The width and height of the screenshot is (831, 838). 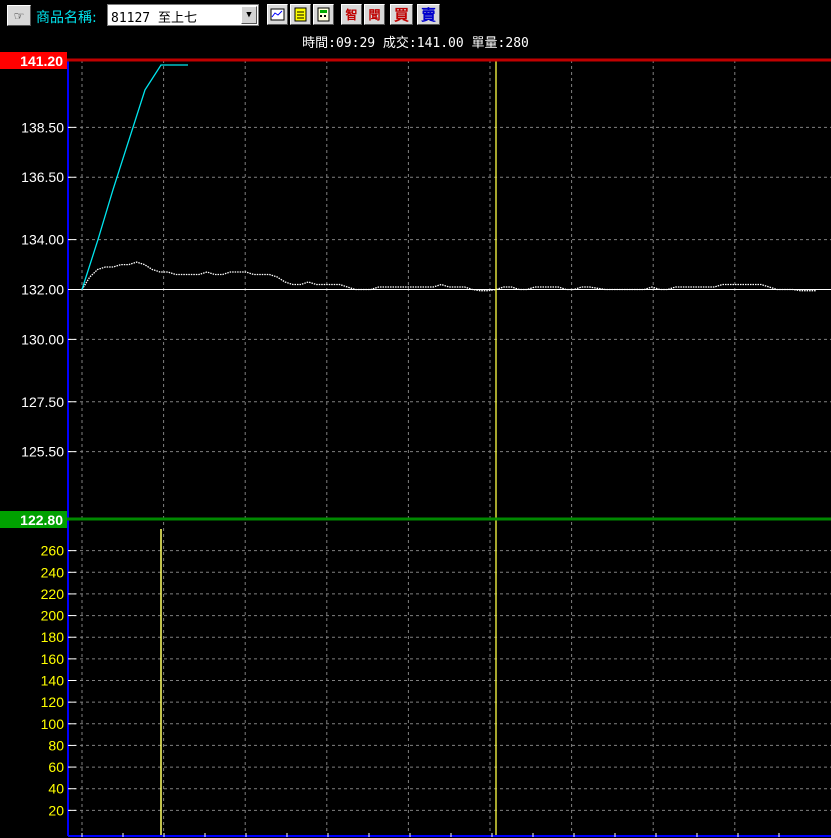 What do you see at coordinates (42, 402) in the screenshot?
I see `y-tick-label: 127.50` at bounding box center [42, 402].